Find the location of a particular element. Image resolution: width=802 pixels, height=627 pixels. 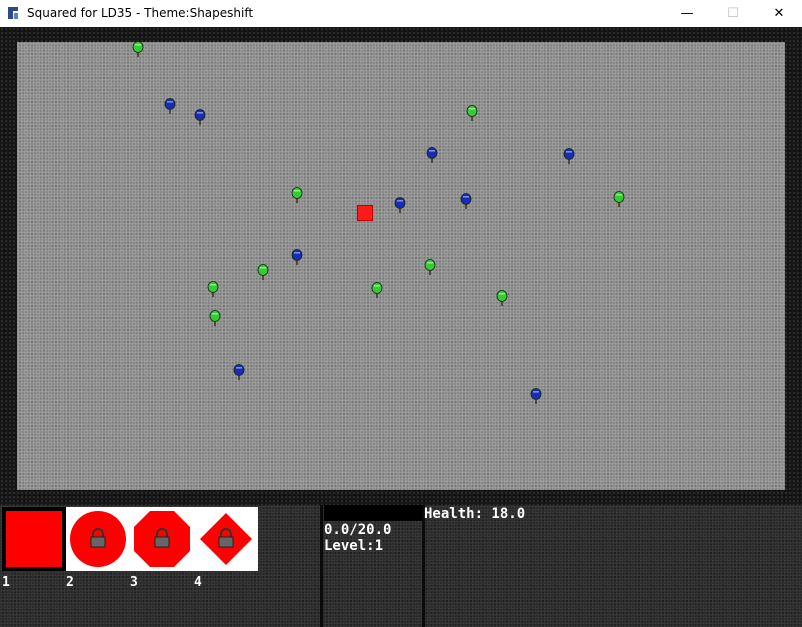

circle-shape-icon is located at coordinates (98, 539).